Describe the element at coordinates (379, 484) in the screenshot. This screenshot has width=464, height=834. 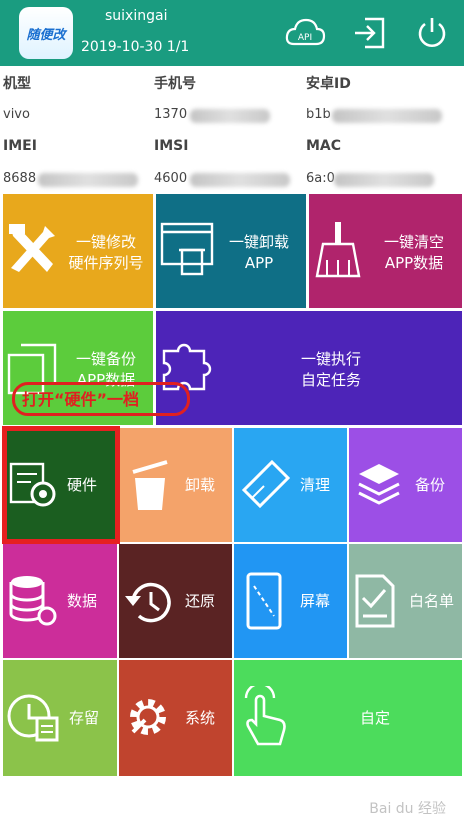
I see `layers-icon` at that location.